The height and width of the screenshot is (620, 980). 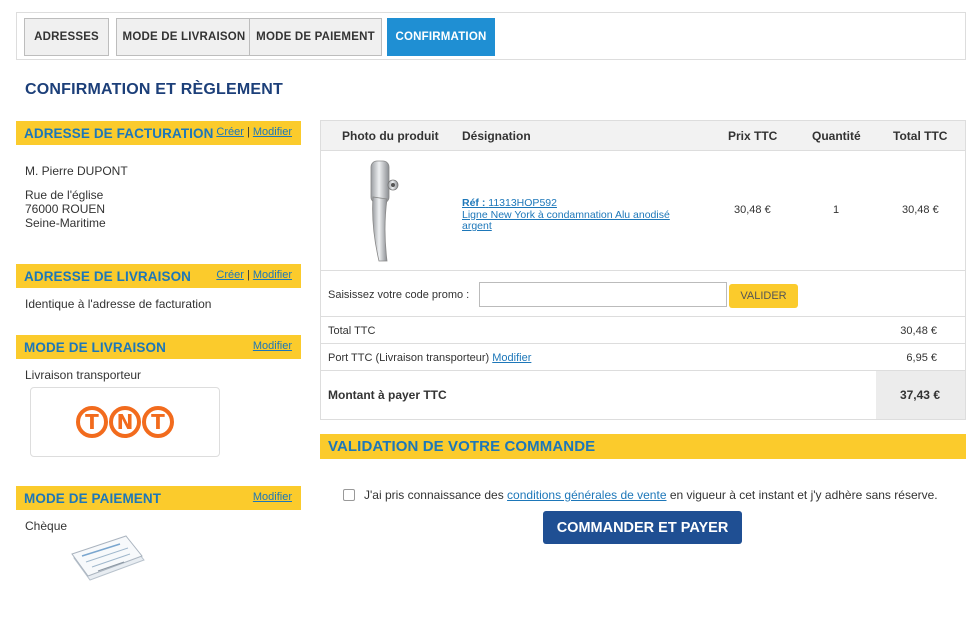 I want to click on shipping-cost-modify-link: Modifier, so click(x=511, y=358).